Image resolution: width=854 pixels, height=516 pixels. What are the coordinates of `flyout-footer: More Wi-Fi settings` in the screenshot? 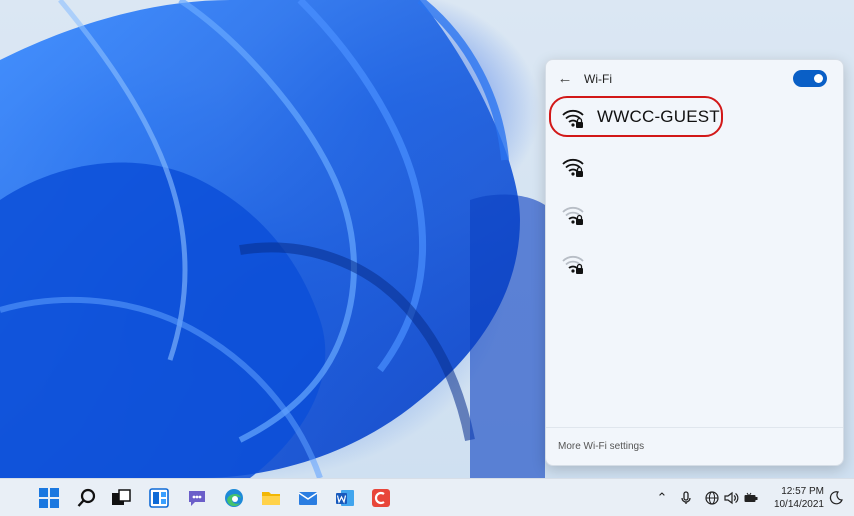 It's located at (694, 446).